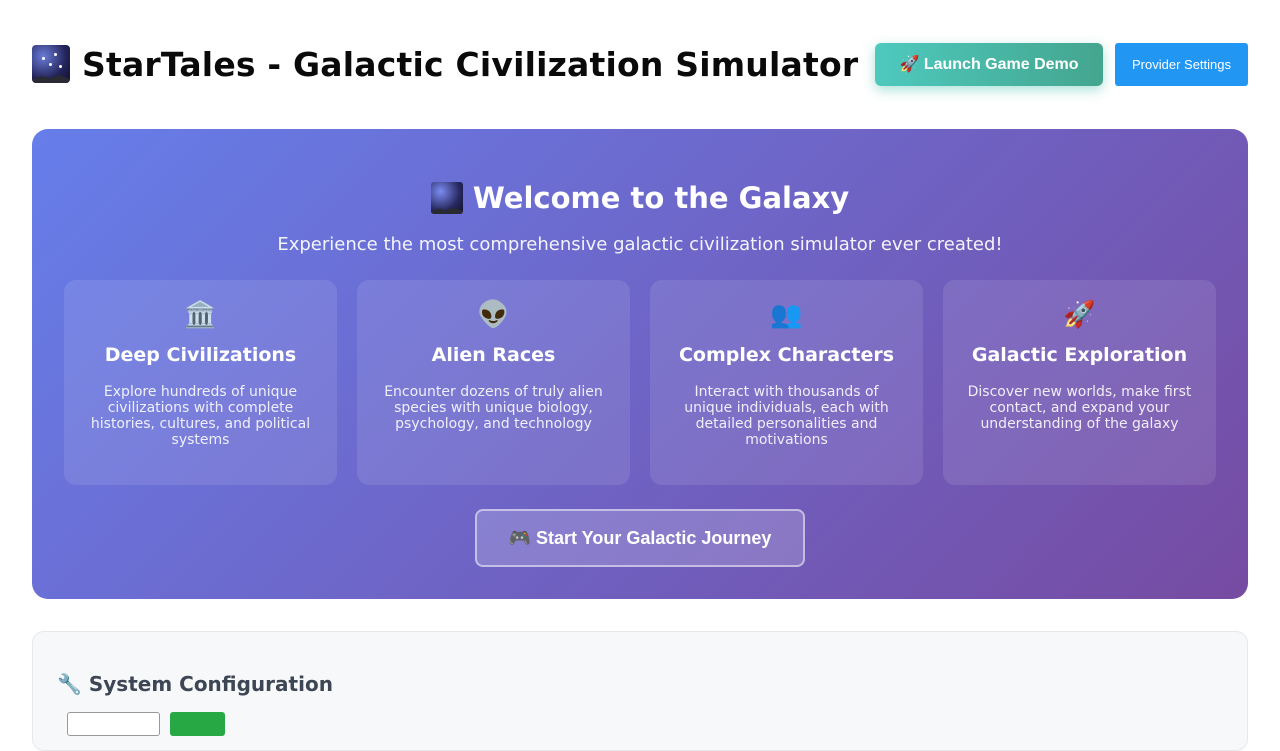 The width and height of the screenshot is (1280, 751). Describe the element at coordinates (197, 724) in the screenshot. I see `config-apply-button` at that location.